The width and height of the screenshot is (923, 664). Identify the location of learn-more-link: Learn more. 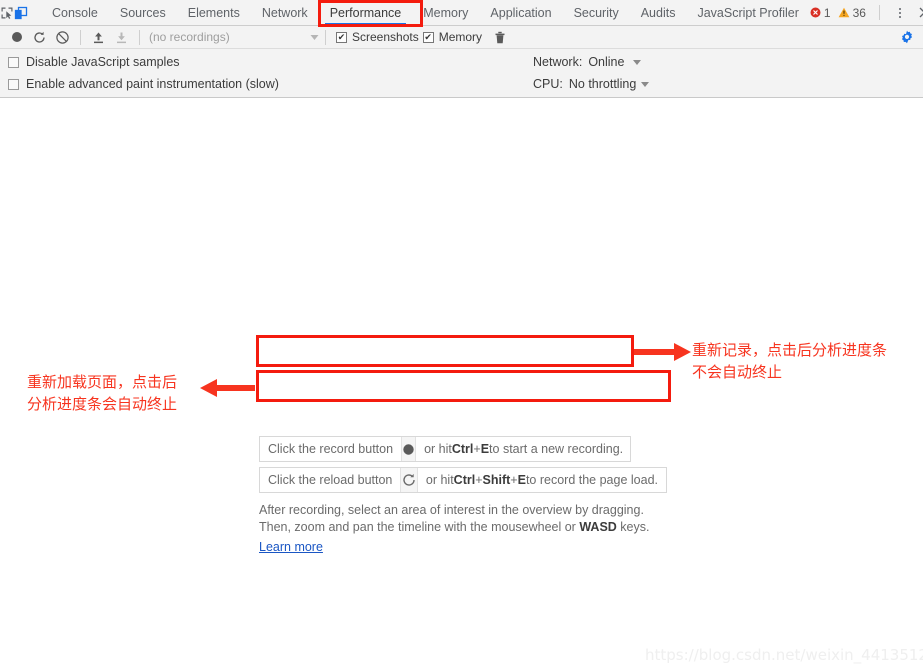
(291, 547).